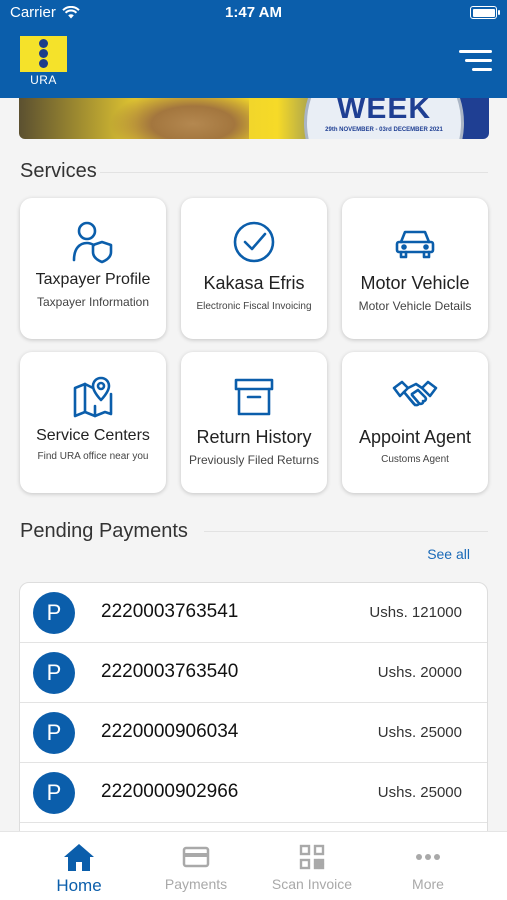 The width and height of the screenshot is (507, 900). Describe the element at coordinates (415, 283) in the screenshot. I see `service-title: Motor Vehicle` at that location.